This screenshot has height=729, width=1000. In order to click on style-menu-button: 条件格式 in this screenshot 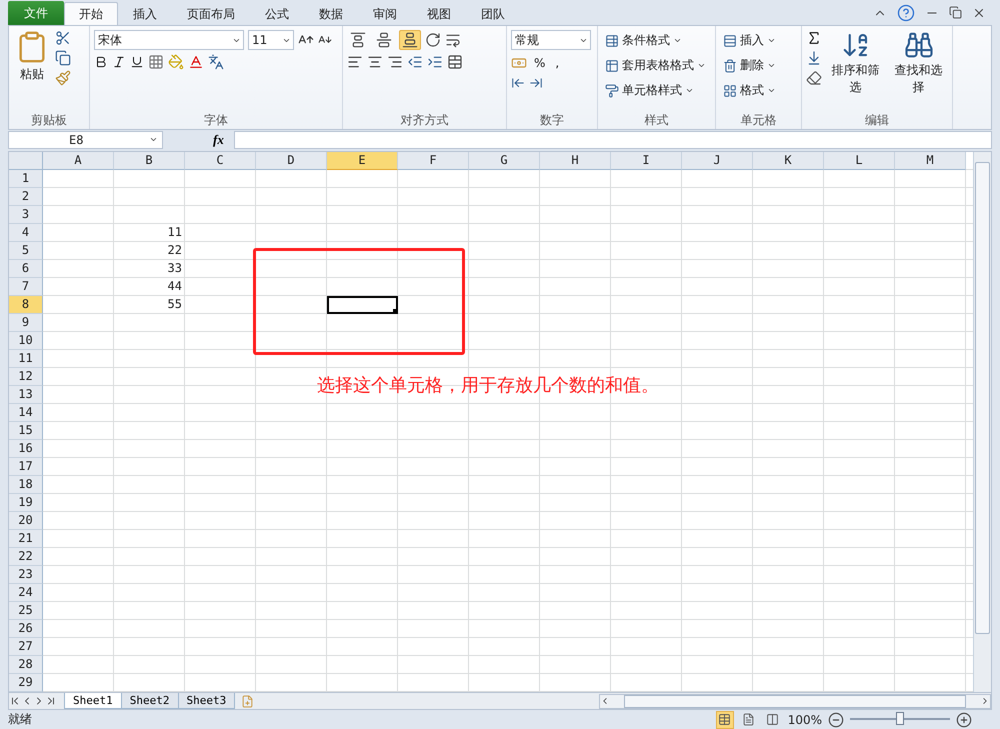, I will do `click(655, 40)`.